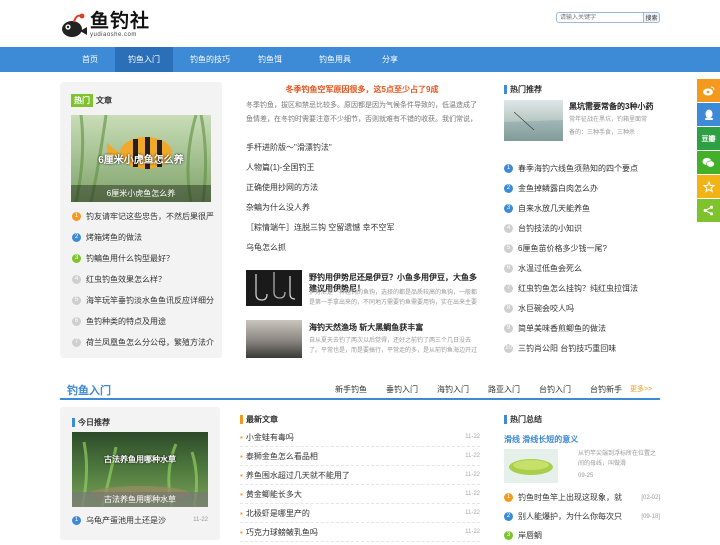 The width and height of the screenshot is (720, 545). What do you see at coordinates (531, 466) in the screenshot?
I see `hot-summary-image` at bounding box center [531, 466].